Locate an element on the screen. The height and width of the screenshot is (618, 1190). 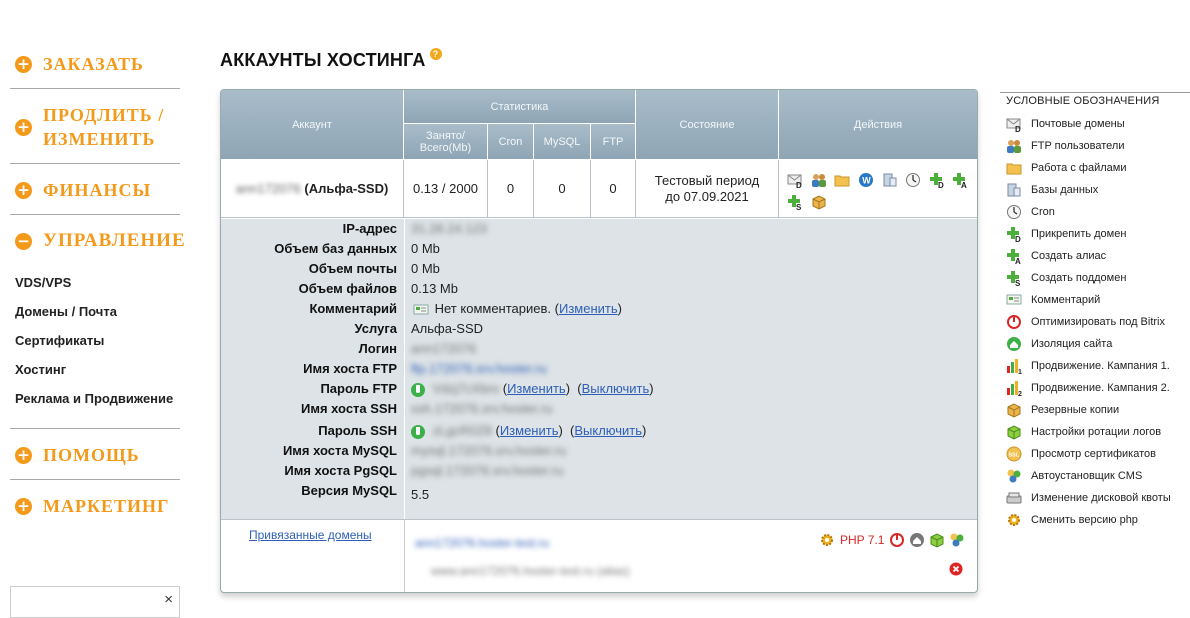
sub-item-domains: Домены / Почта is located at coordinates (97, 312).